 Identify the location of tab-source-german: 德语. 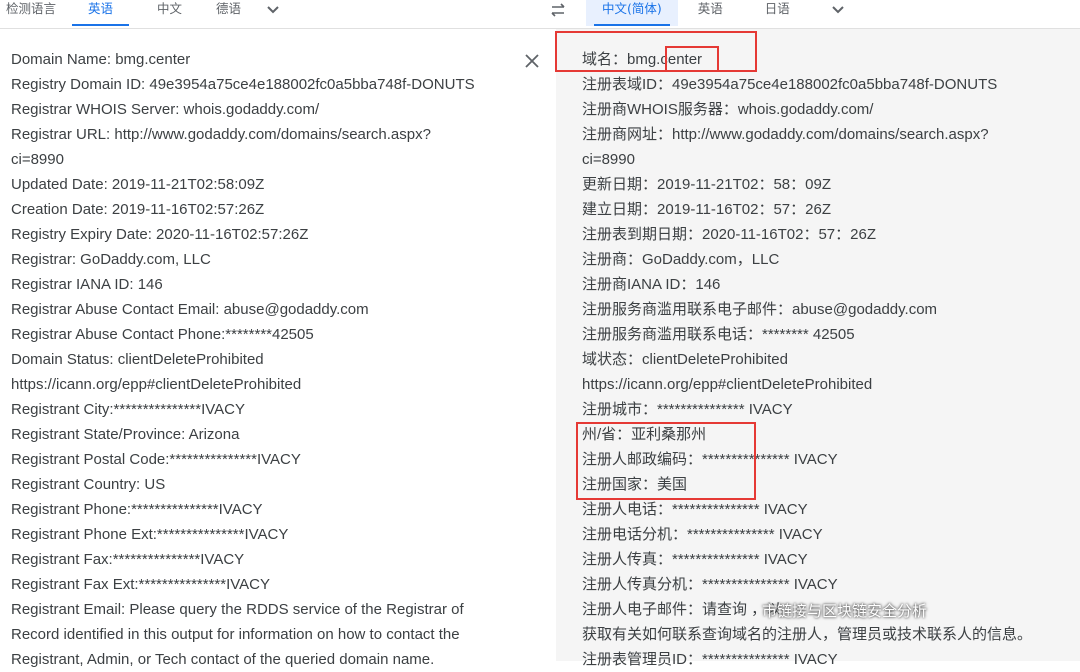
(228, 13).